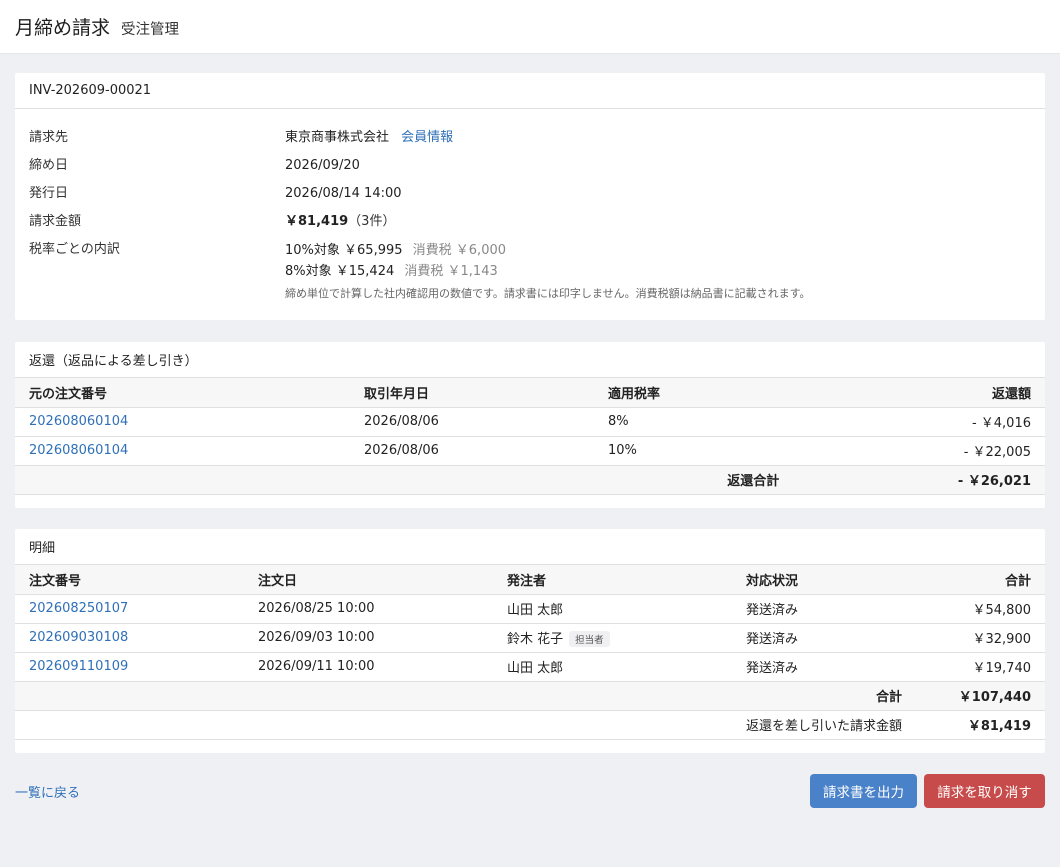 The width and height of the screenshot is (1060, 867). Describe the element at coordinates (824, 580) in the screenshot. I see `items-col-status: 対応状況` at that location.